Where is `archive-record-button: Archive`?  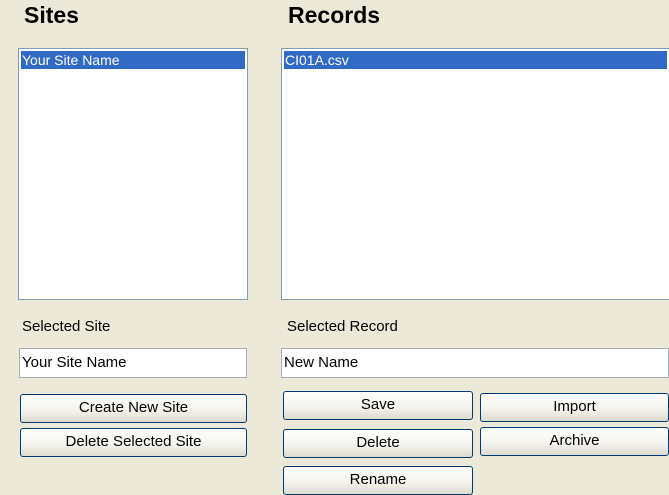 archive-record-button: Archive is located at coordinates (574, 441).